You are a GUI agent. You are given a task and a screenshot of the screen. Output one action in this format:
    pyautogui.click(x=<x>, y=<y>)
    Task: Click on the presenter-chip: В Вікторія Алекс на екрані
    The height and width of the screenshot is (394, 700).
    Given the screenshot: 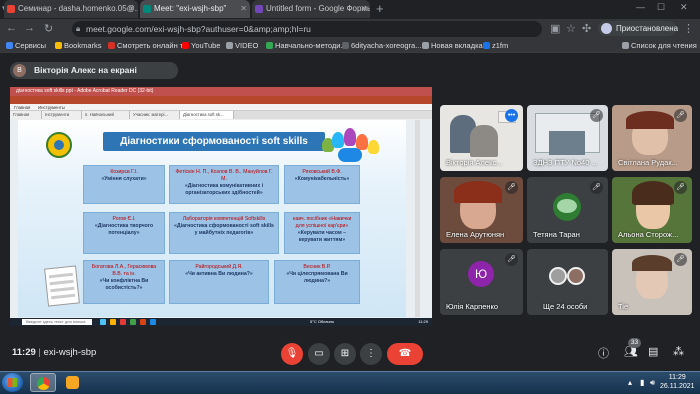 What is the action you would take?
    pyautogui.click(x=94, y=70)
    